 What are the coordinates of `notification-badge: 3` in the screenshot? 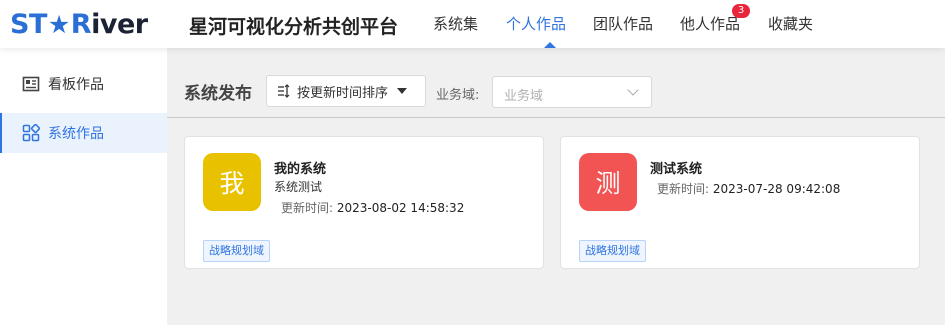 It's located at (741, 11).